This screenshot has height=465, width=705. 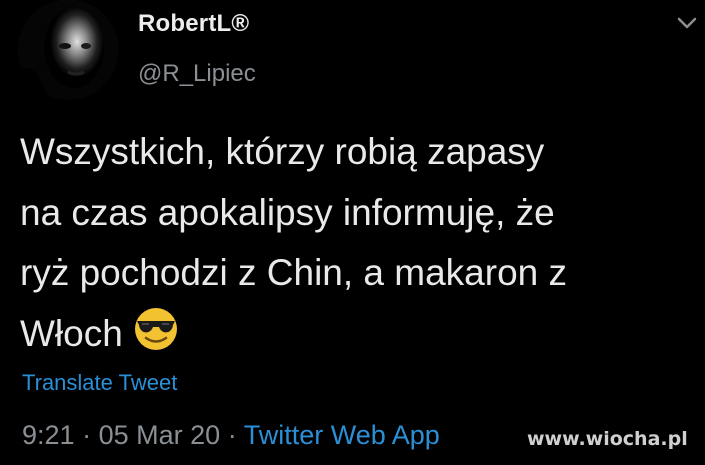 I want to click on site-watermark: www.wiocha.pl, so click(x=607, y=439).